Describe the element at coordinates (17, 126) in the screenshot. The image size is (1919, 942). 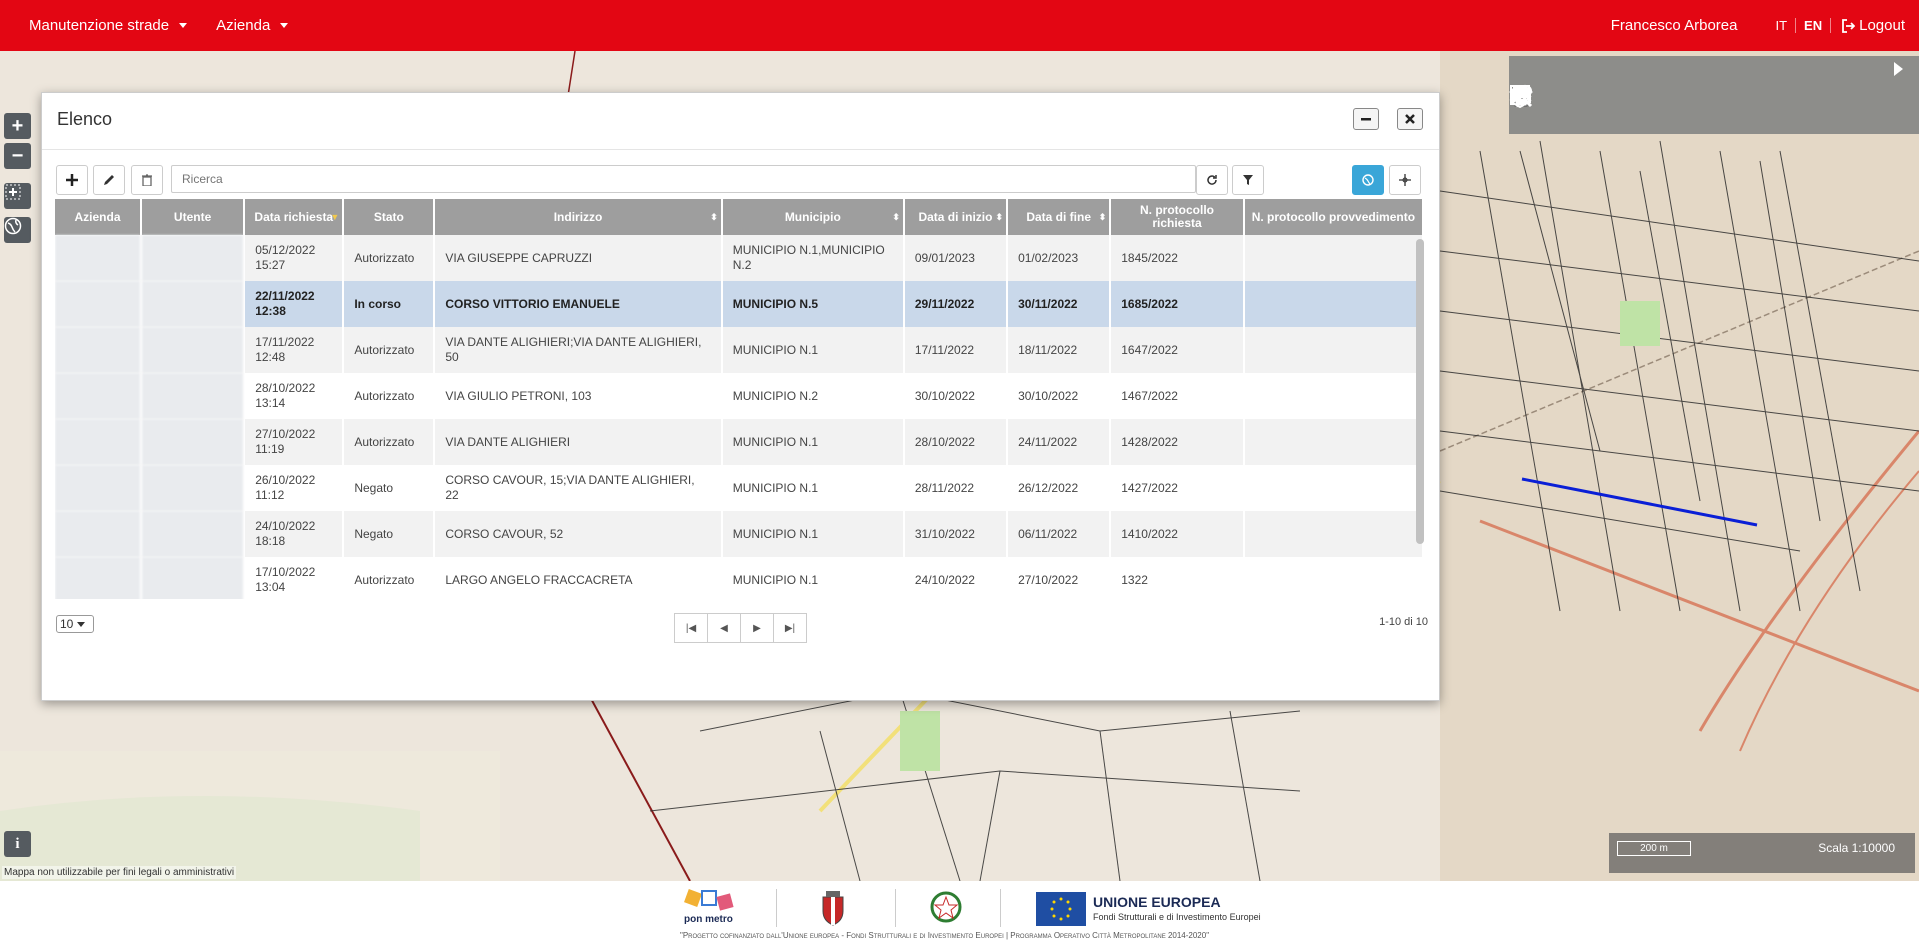
I see `zoom-in-button: +` at that location.